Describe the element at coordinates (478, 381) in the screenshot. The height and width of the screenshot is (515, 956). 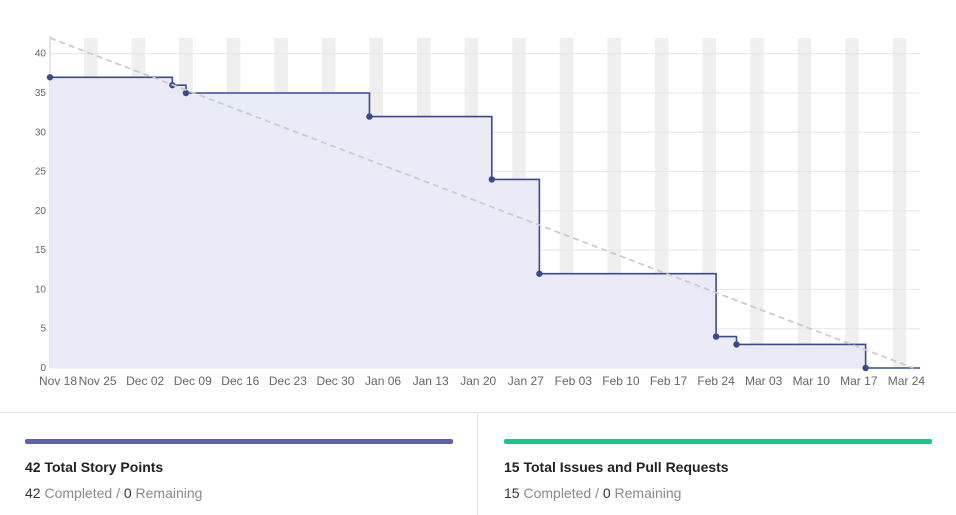
I see `x-tick-label: Jan 20` at that location.